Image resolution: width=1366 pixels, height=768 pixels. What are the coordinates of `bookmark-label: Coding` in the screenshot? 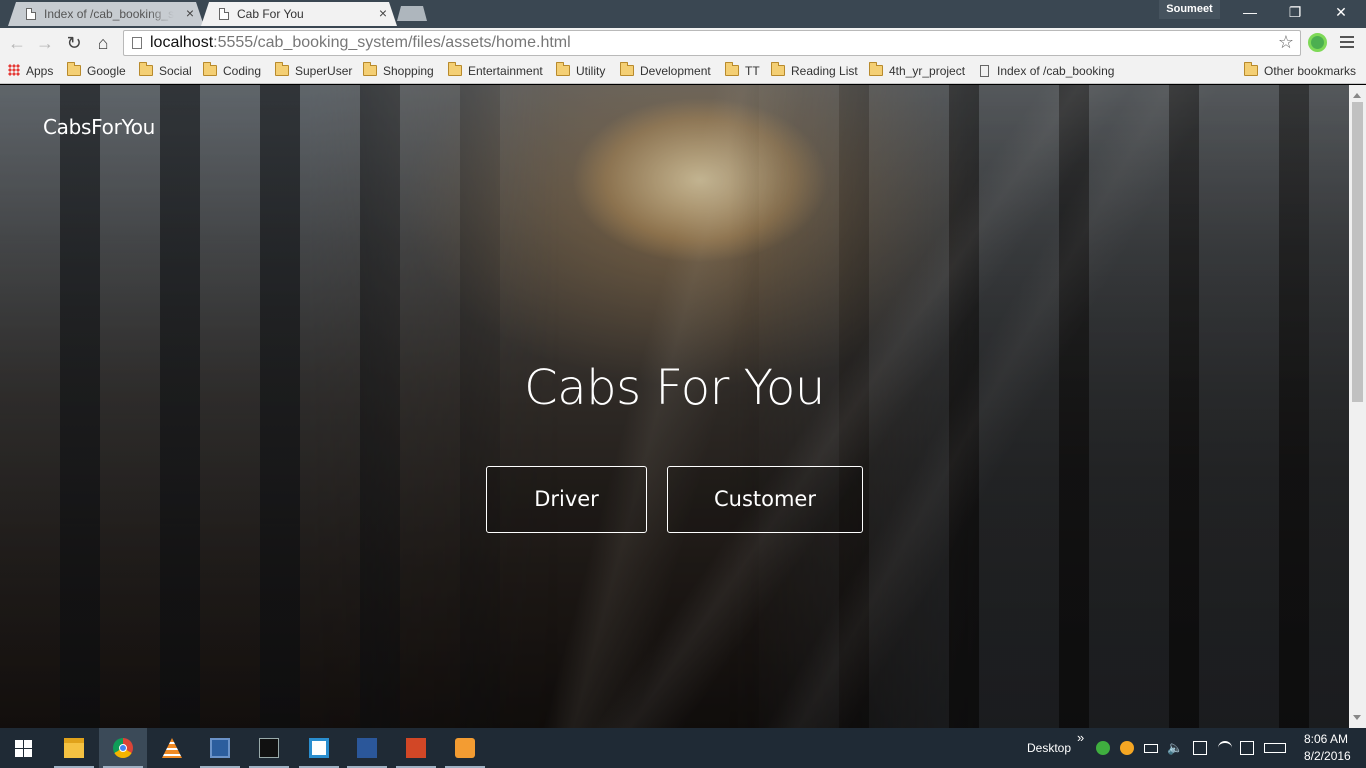 It's located at (242, 71).